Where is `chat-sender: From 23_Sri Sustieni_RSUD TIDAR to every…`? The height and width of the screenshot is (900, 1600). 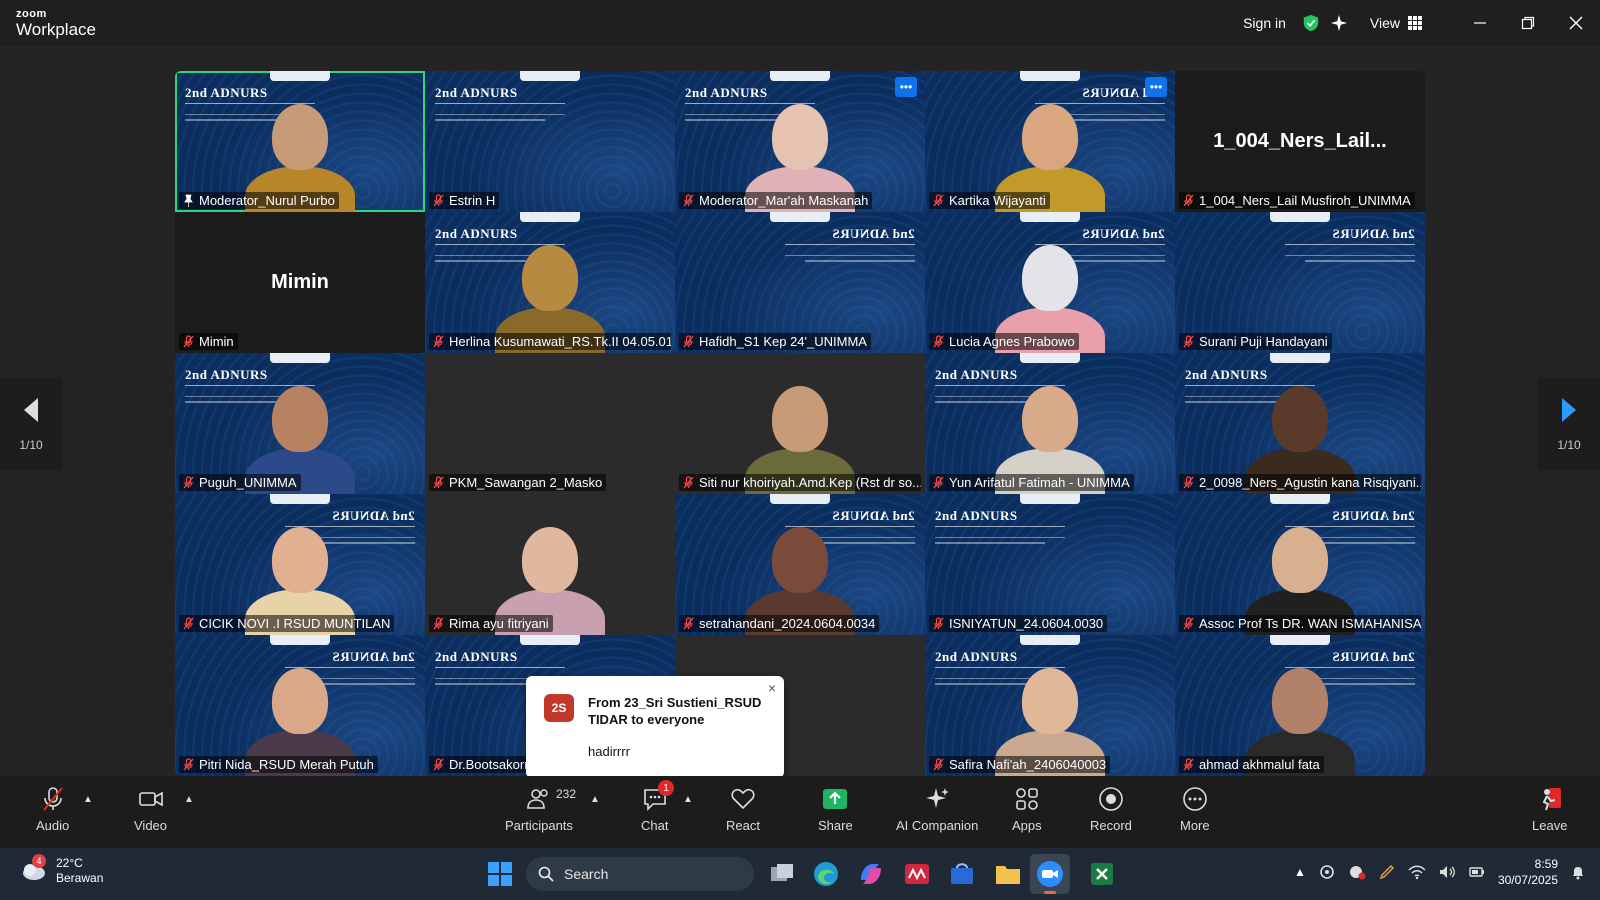 chat-sender: From 23_Sri Sustieni_RSUD TIDAR to every… is located at coordinates (675, 711).